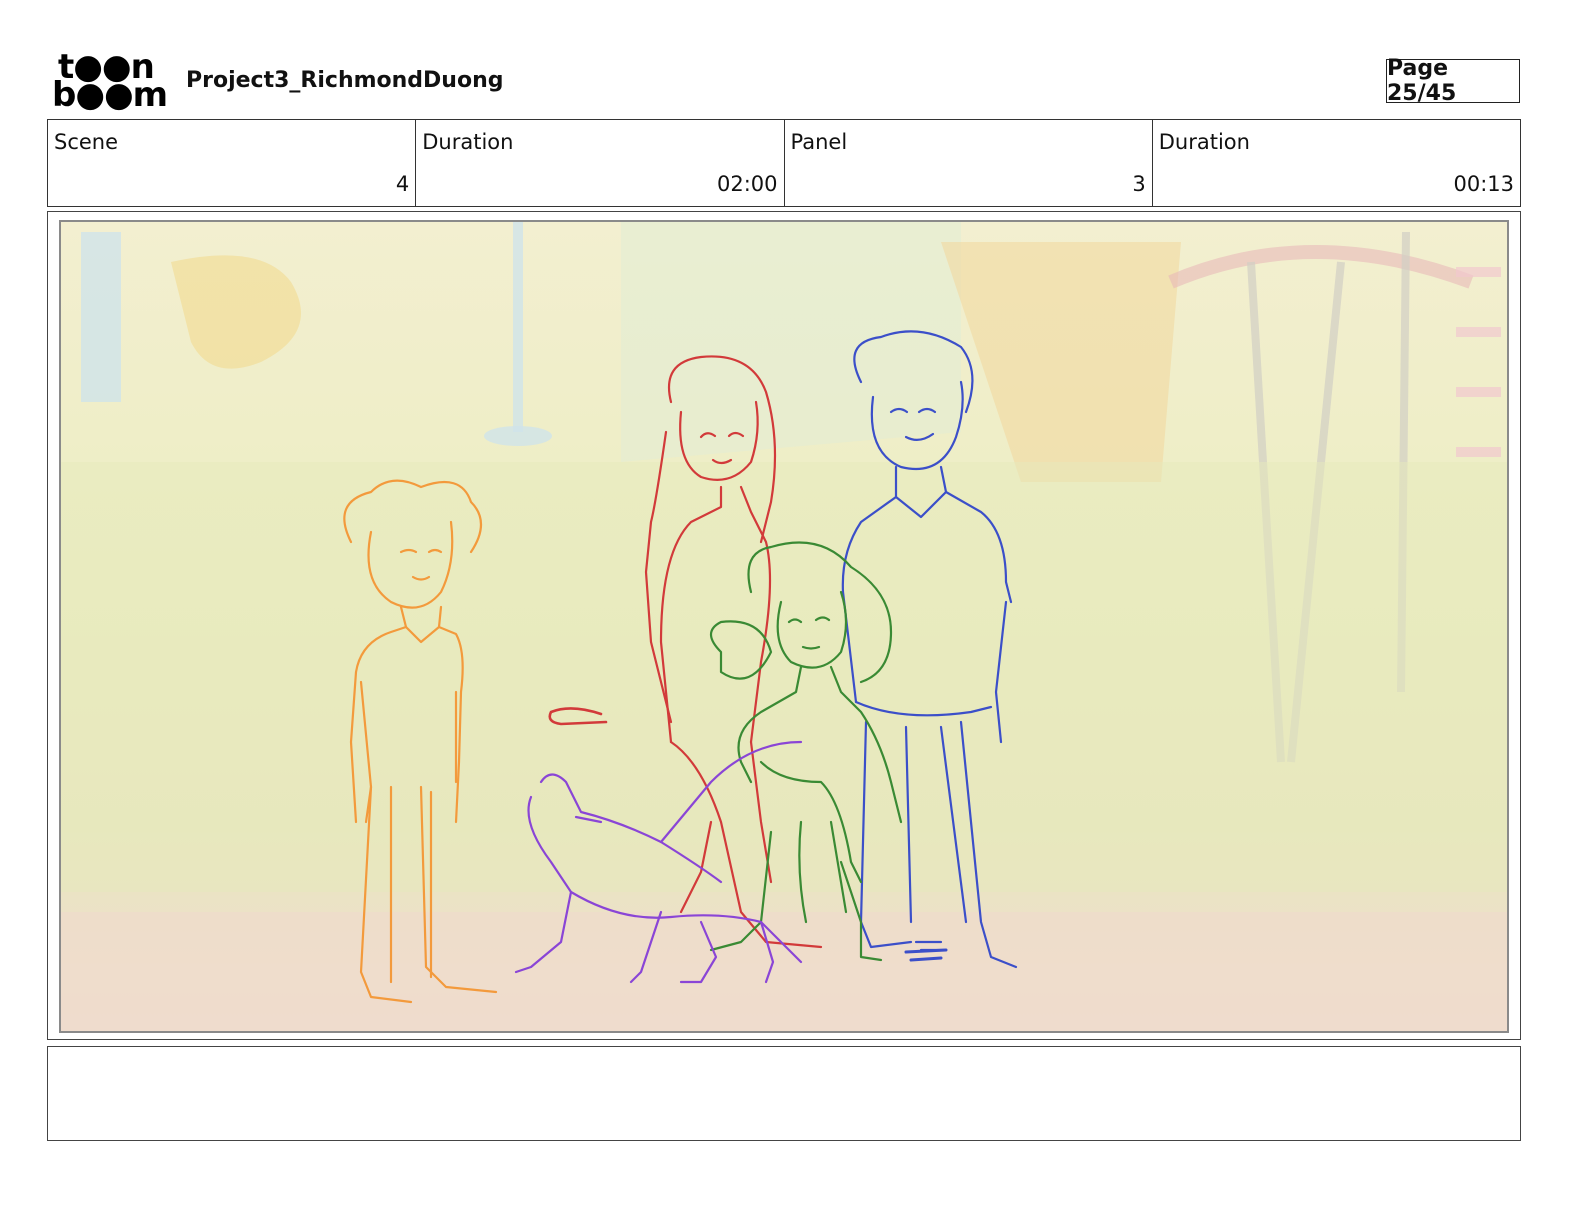 The image size is (1584, 1224). I want to click on panel-duration-value: 00:13, so click(1483, 184).